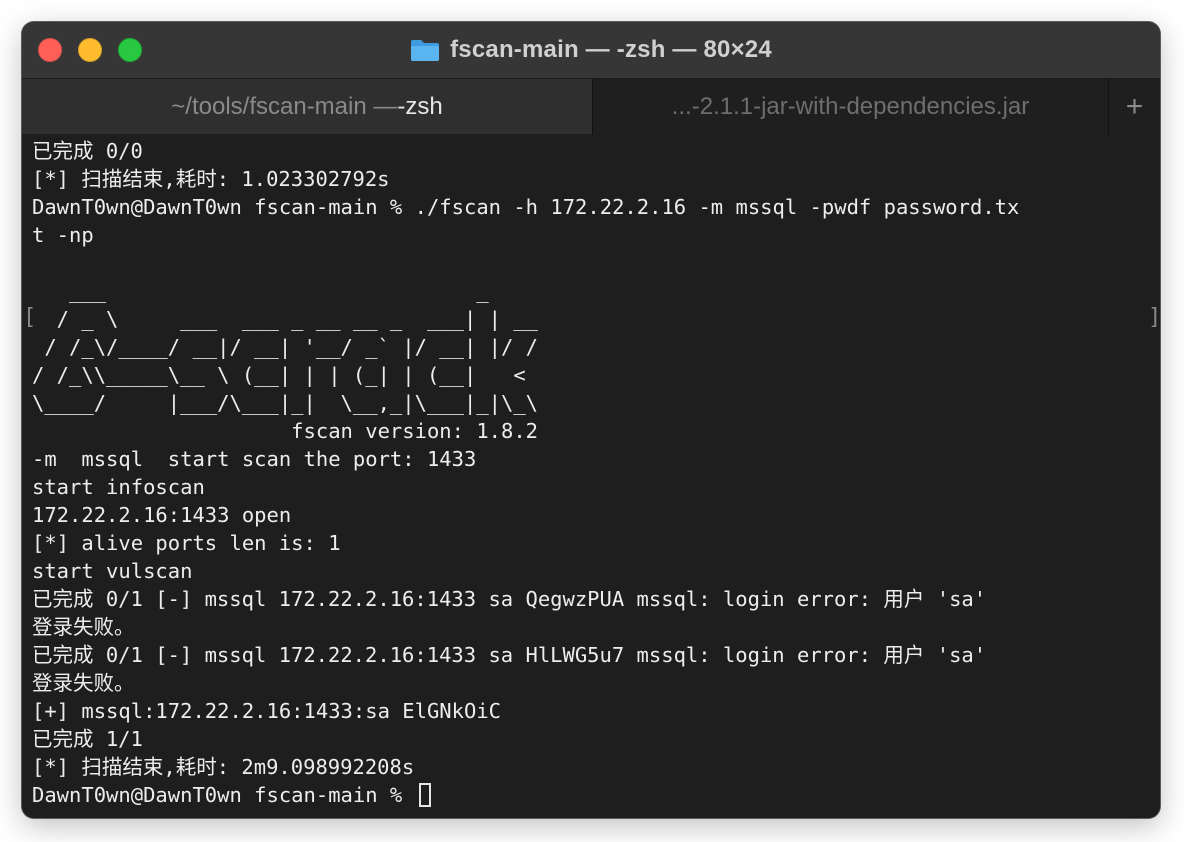  What do you see at coordinates (420, 106) in the screenshot?
I see `tab-label-strong: -zsh` at bounding box center [420, 106].